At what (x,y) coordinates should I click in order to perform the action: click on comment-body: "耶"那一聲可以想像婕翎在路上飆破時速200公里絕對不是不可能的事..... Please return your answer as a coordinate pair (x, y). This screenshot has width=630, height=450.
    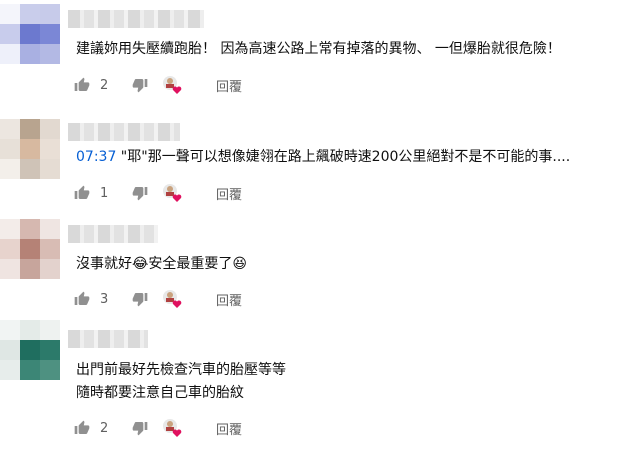
    Looking at the image, I should click on (343, 157).